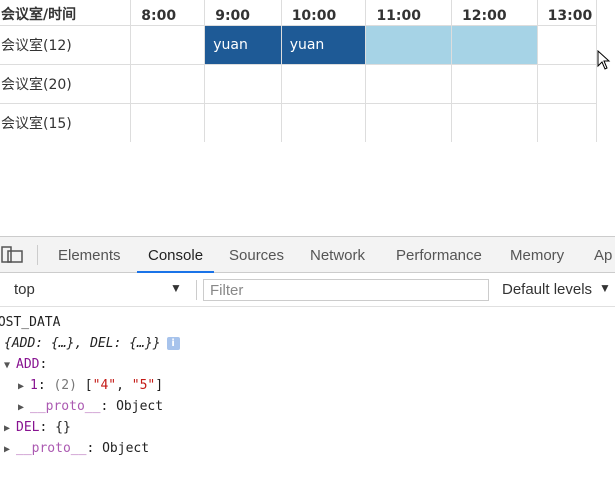  I want to click on tabbar-divider, so click(37, 255).